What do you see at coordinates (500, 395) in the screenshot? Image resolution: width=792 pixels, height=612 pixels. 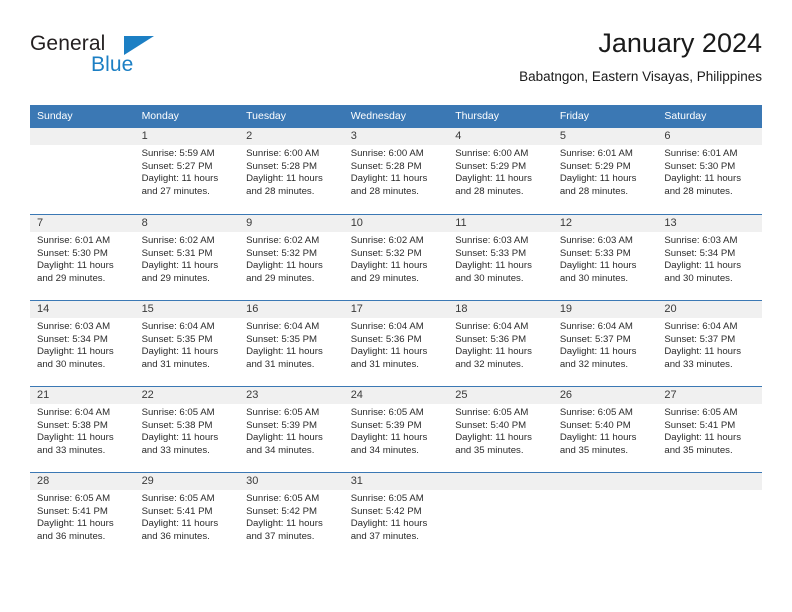 I see `day-number: 25` at bounding box center [500, 395].